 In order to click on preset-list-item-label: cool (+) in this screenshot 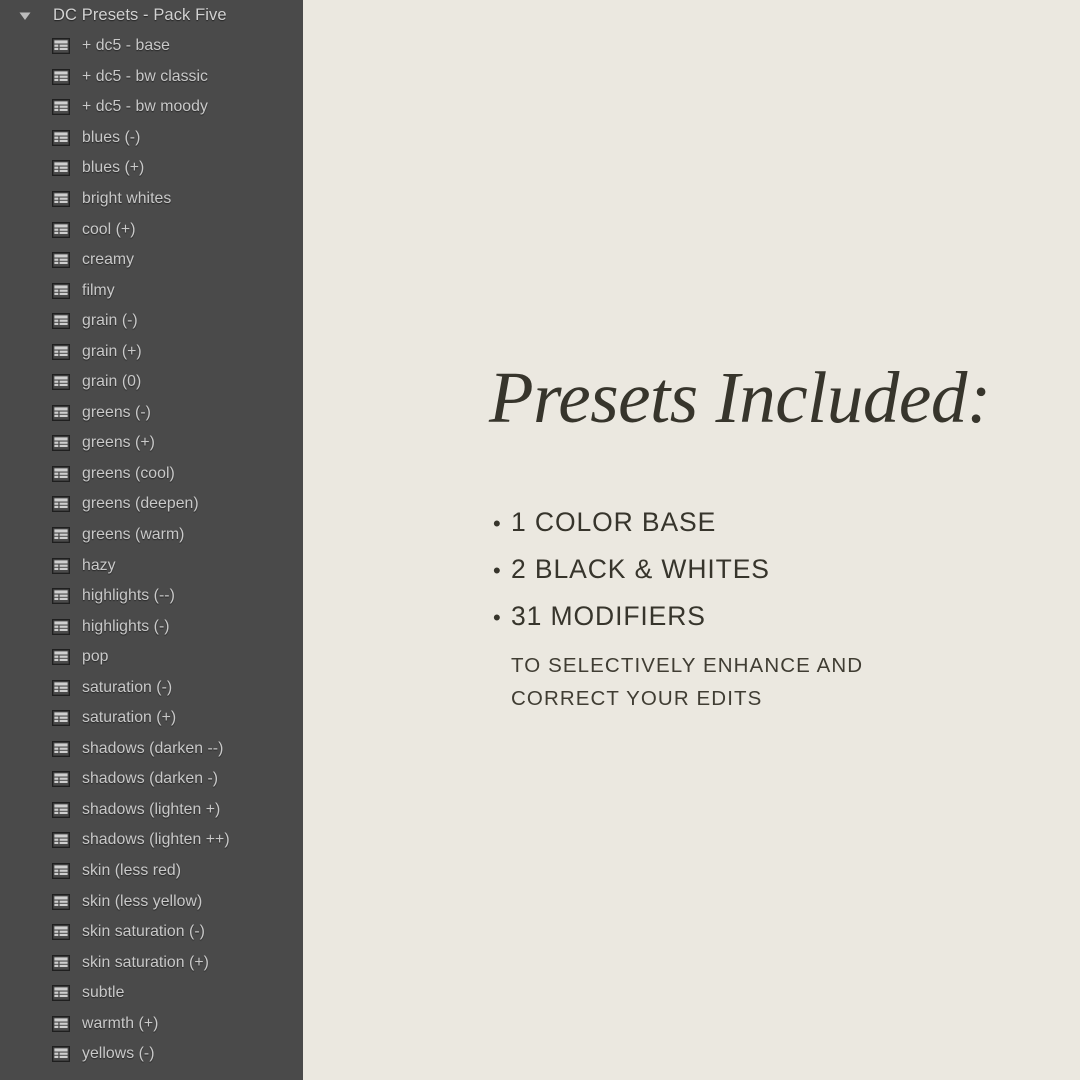, I will do `click(109, 229)`.